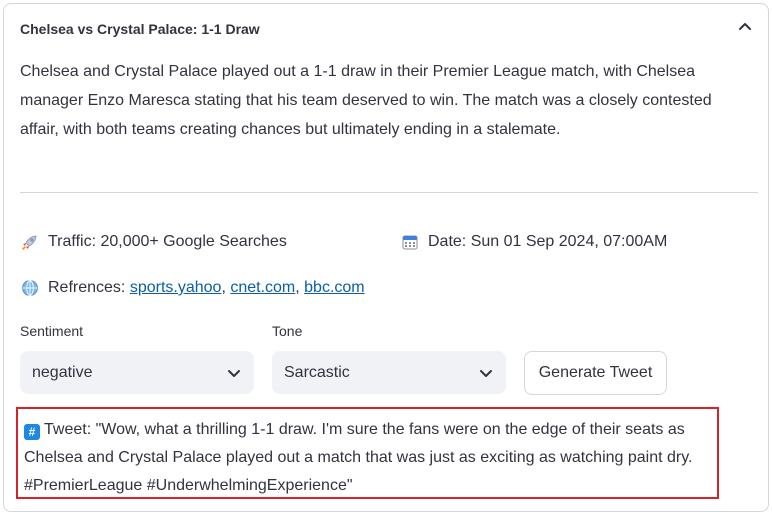  What do you see at coordinates (745, 27) in the screenshot?
I see `chevron-up-icon` at bounding box center [745, 27].